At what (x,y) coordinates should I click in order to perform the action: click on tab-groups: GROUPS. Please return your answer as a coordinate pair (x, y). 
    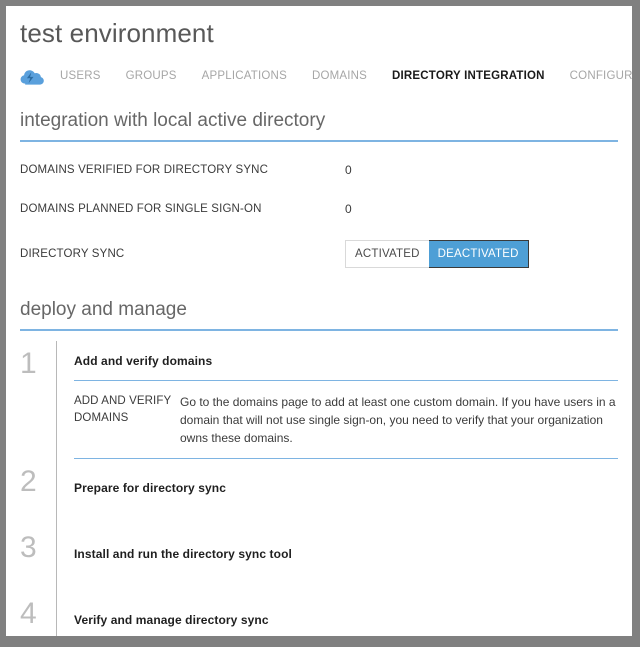
    Looking at the image, I should click on (151, 76).